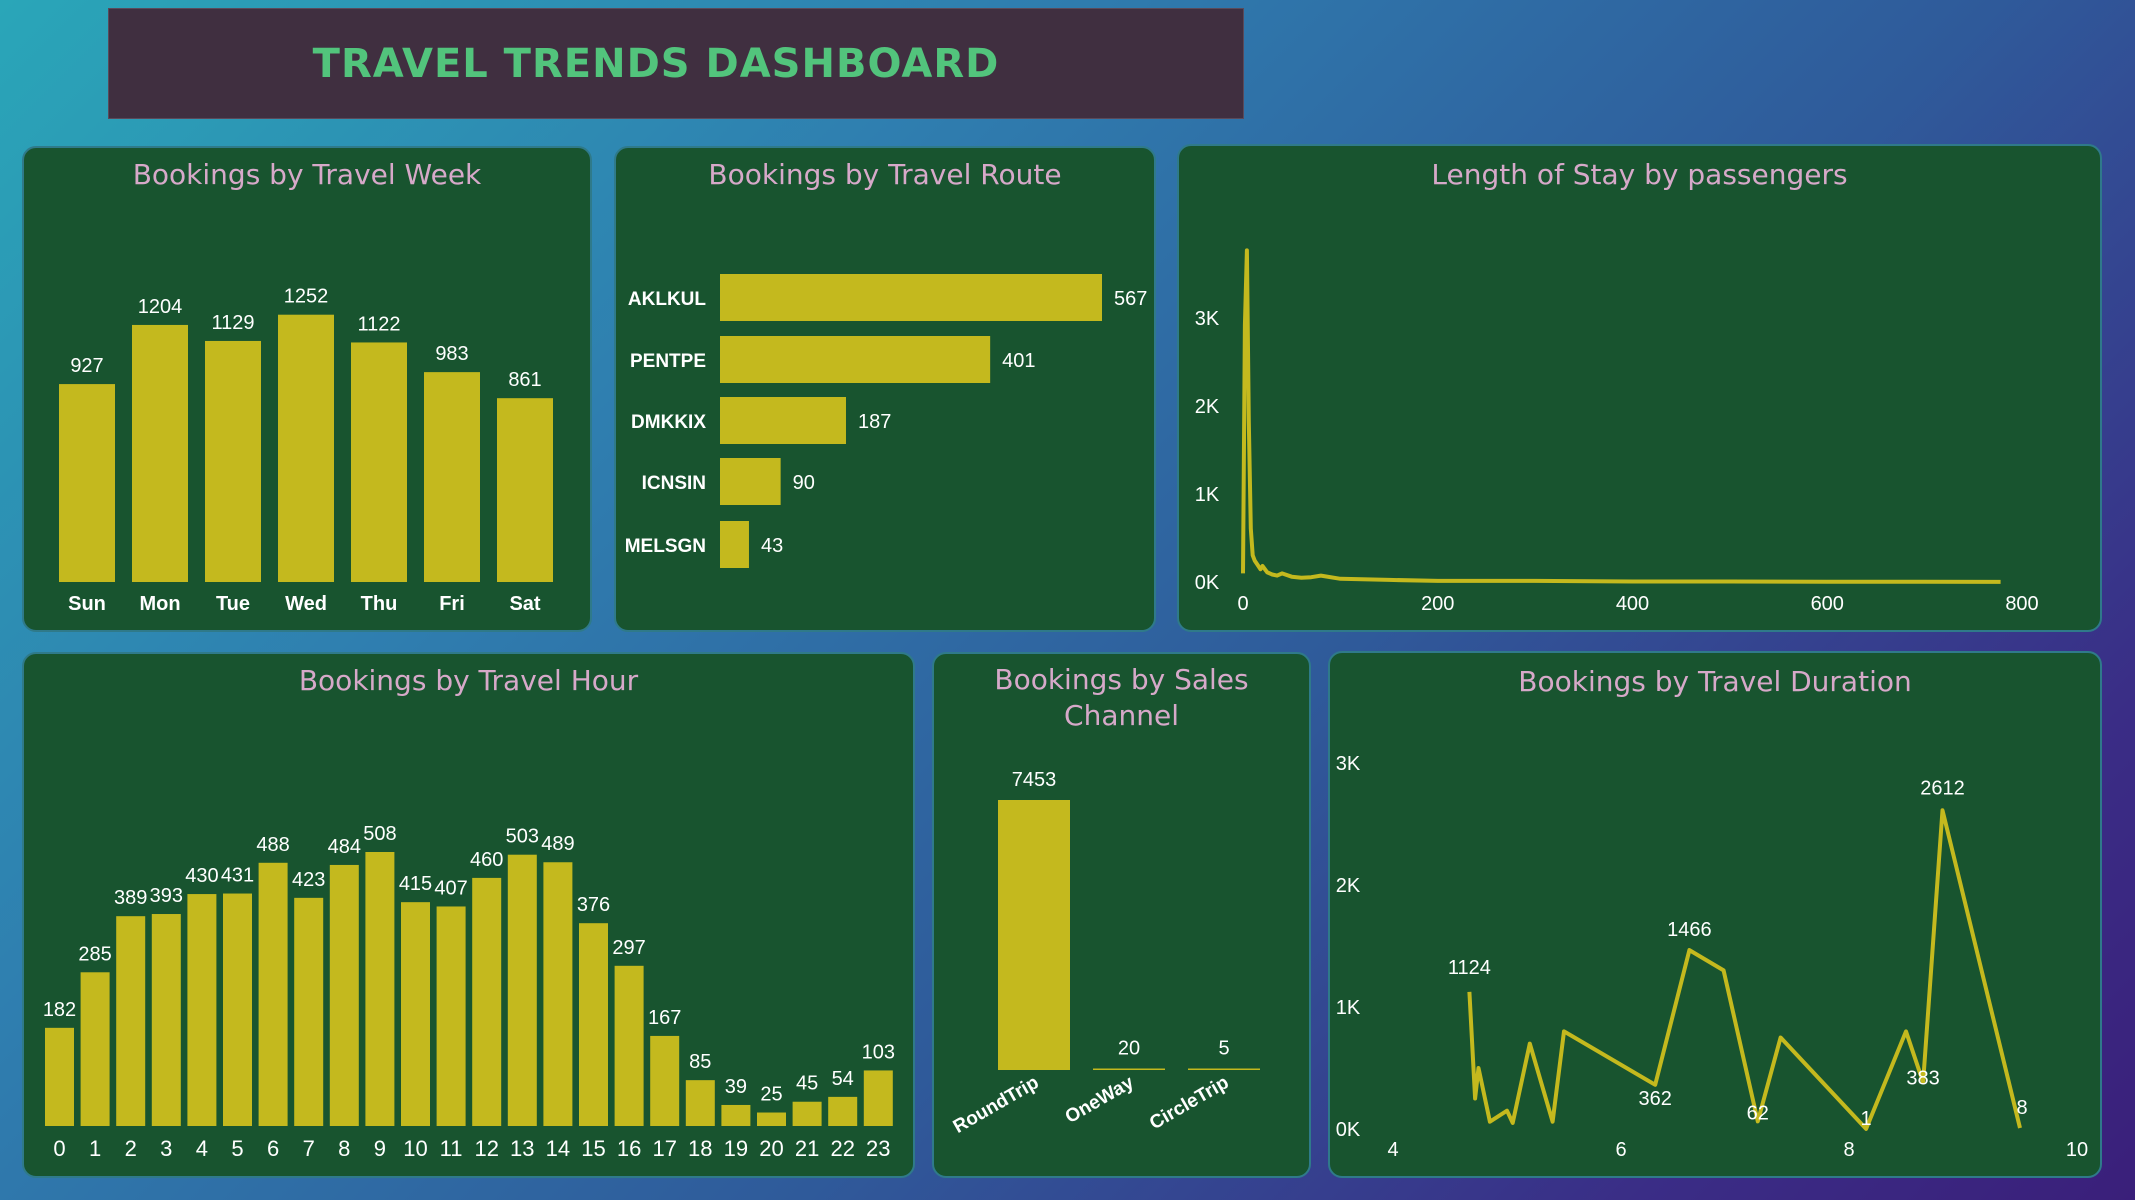 The image size is (2135, 1200). Describe the element at coordinates (629, 1148) in the screenshot. I see `tick-label-hour-16: 16` at that location.